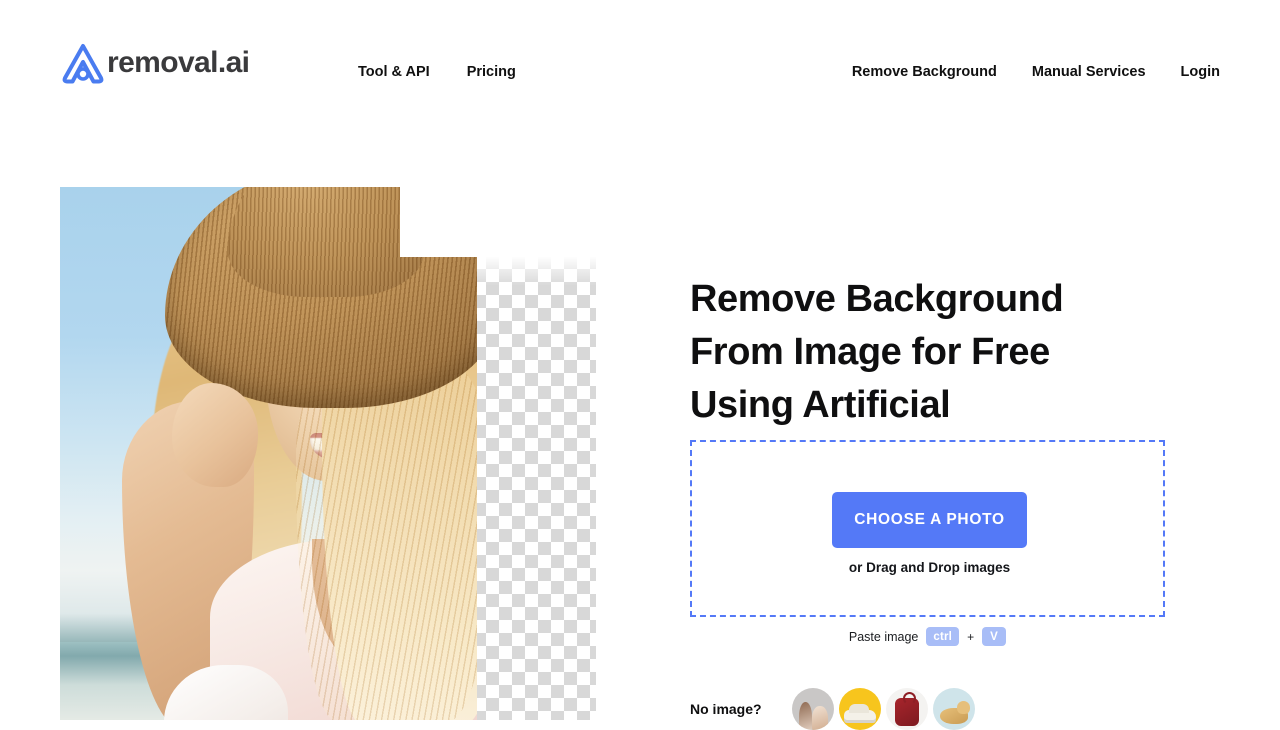  What do you see at coordinates (1200, 72) in the screenshot?
I see `nav-item-login: Login` at bounding box center [1200, 72].